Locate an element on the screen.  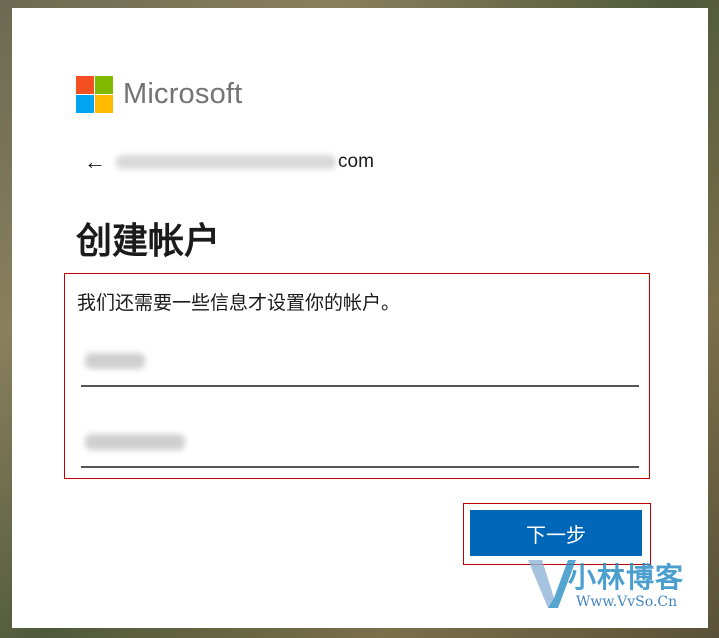
back-row: ← com is located at coordinates (229, 162).